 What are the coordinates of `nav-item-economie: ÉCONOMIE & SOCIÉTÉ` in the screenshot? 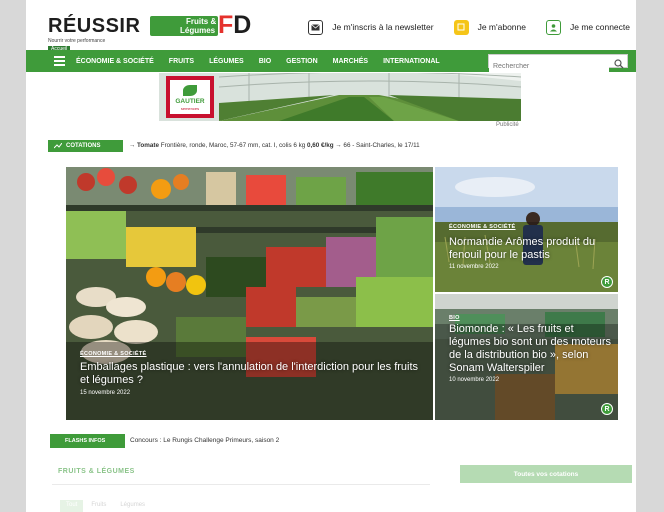 It's located at (115, 61).